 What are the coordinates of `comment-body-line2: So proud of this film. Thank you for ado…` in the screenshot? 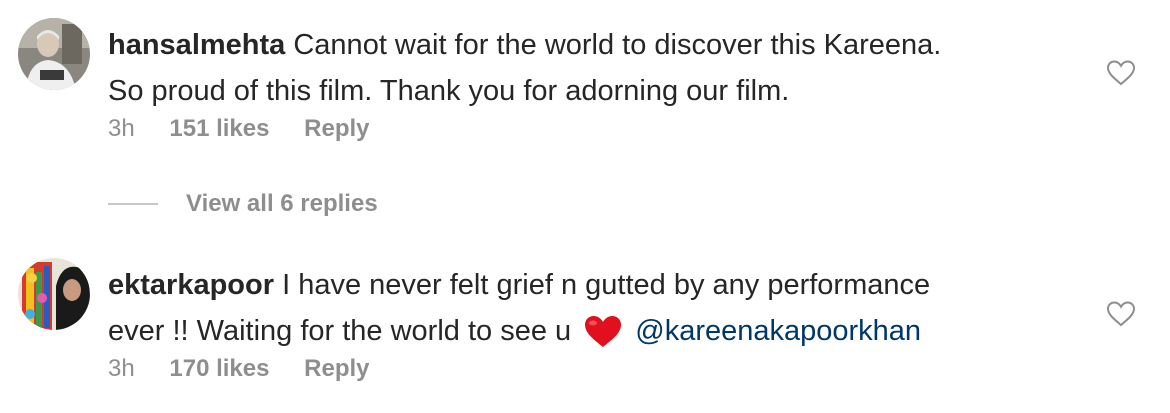 It's located at (449, 91).